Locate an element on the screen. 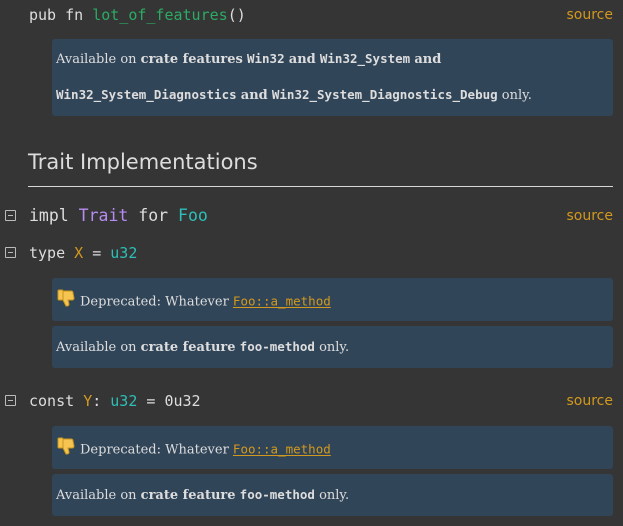 Image resolution: width=623 pixels, height=526 pixels. assoc-const-source-link: source is located at coordinates (590, 401).